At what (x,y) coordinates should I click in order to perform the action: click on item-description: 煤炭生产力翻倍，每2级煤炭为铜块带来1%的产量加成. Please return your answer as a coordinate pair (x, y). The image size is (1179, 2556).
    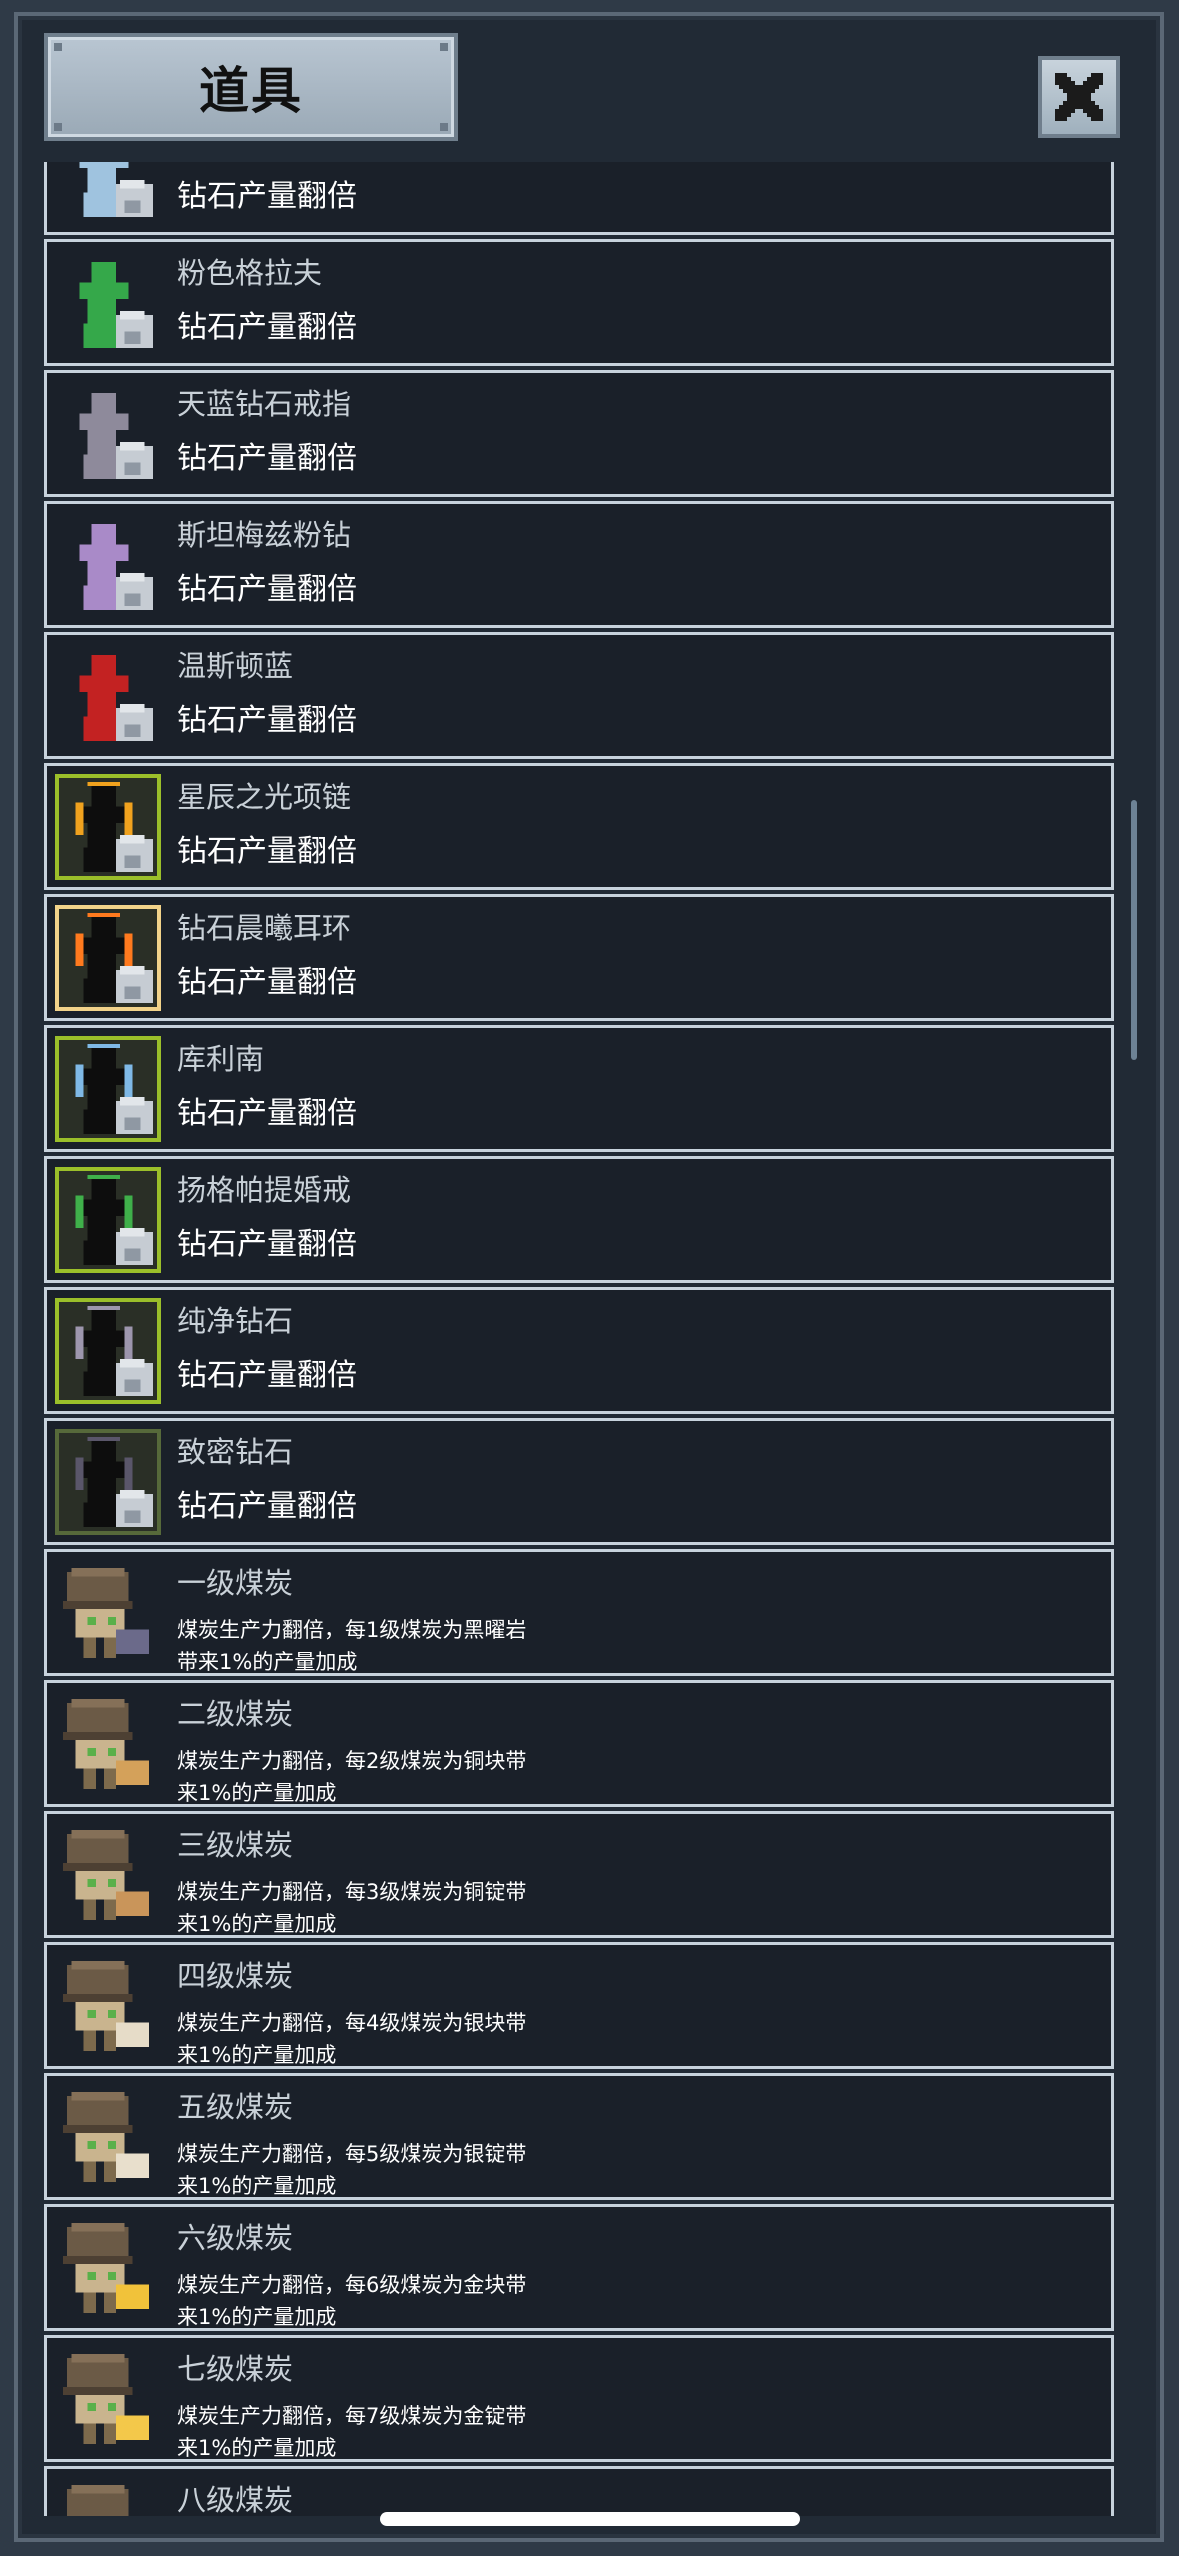
    Looking at the image, I should click on (352, 1777).